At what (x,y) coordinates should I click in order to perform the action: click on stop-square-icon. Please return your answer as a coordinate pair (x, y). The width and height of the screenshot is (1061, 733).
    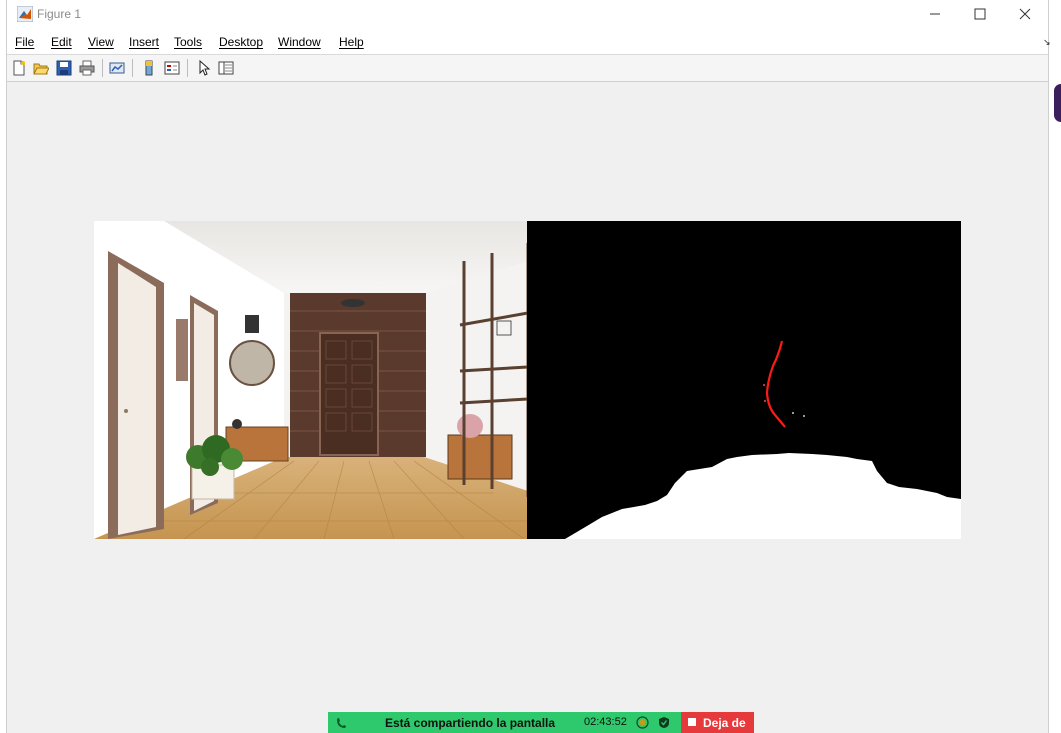
    Looking at the image, I should click on (692, 722).